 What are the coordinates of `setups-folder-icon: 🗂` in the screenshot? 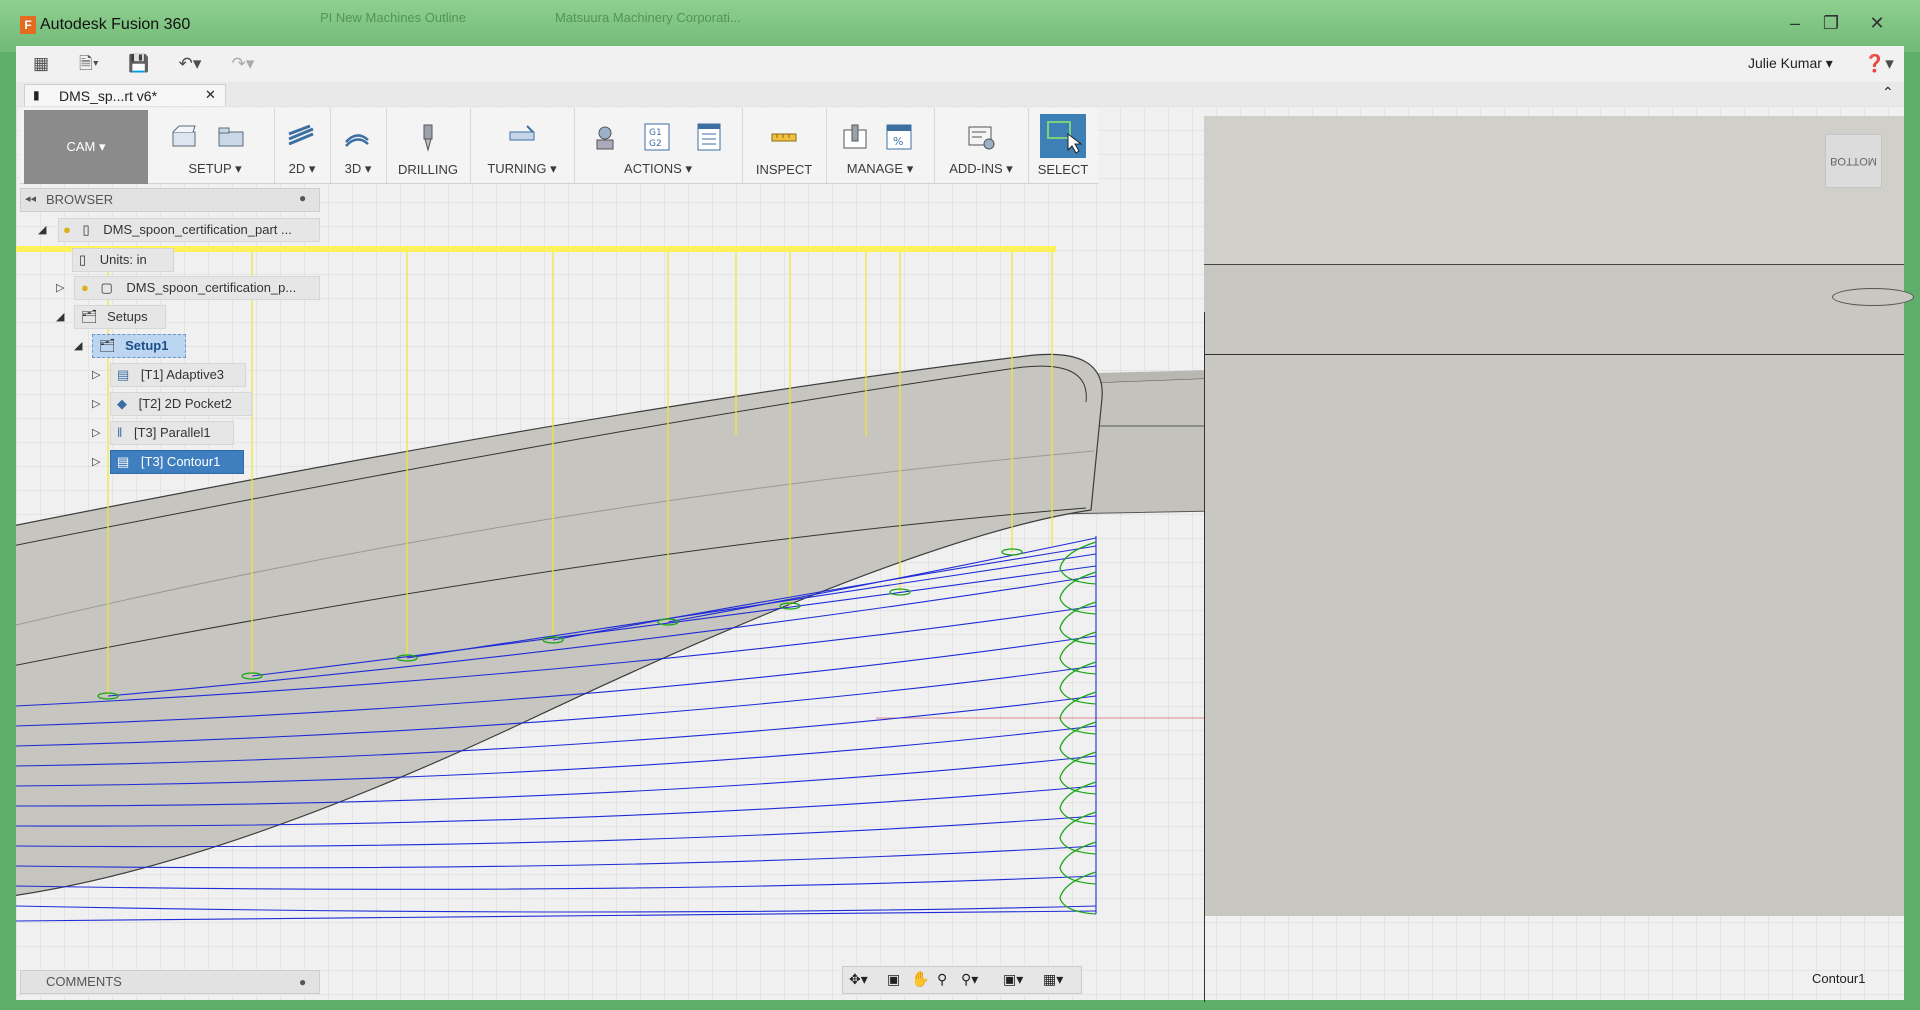 It's located at (89, 316).